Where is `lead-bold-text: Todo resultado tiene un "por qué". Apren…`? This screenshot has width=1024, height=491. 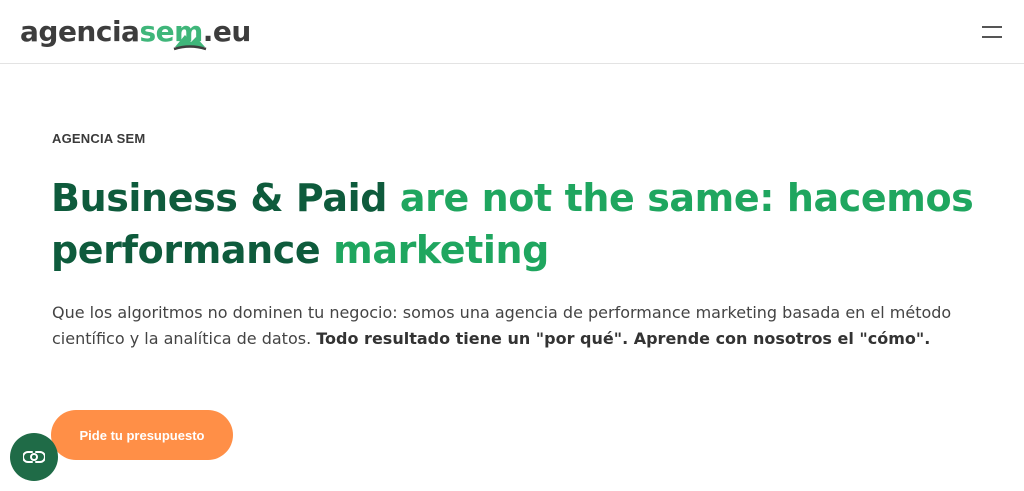 lead-bold-text: Todo resultado tiene un "por qué". Apren… is located at coordinates (623, 338).